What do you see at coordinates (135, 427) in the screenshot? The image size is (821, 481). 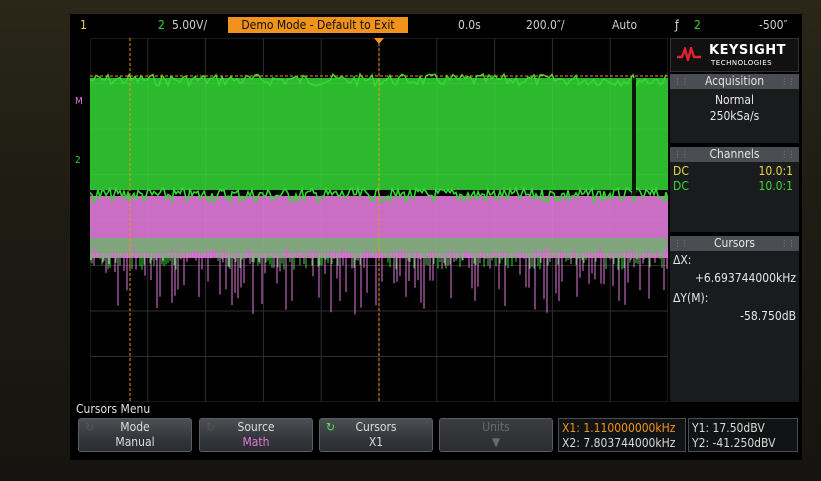 I see `mode-label: Mode` at bounding box center [135, 427].